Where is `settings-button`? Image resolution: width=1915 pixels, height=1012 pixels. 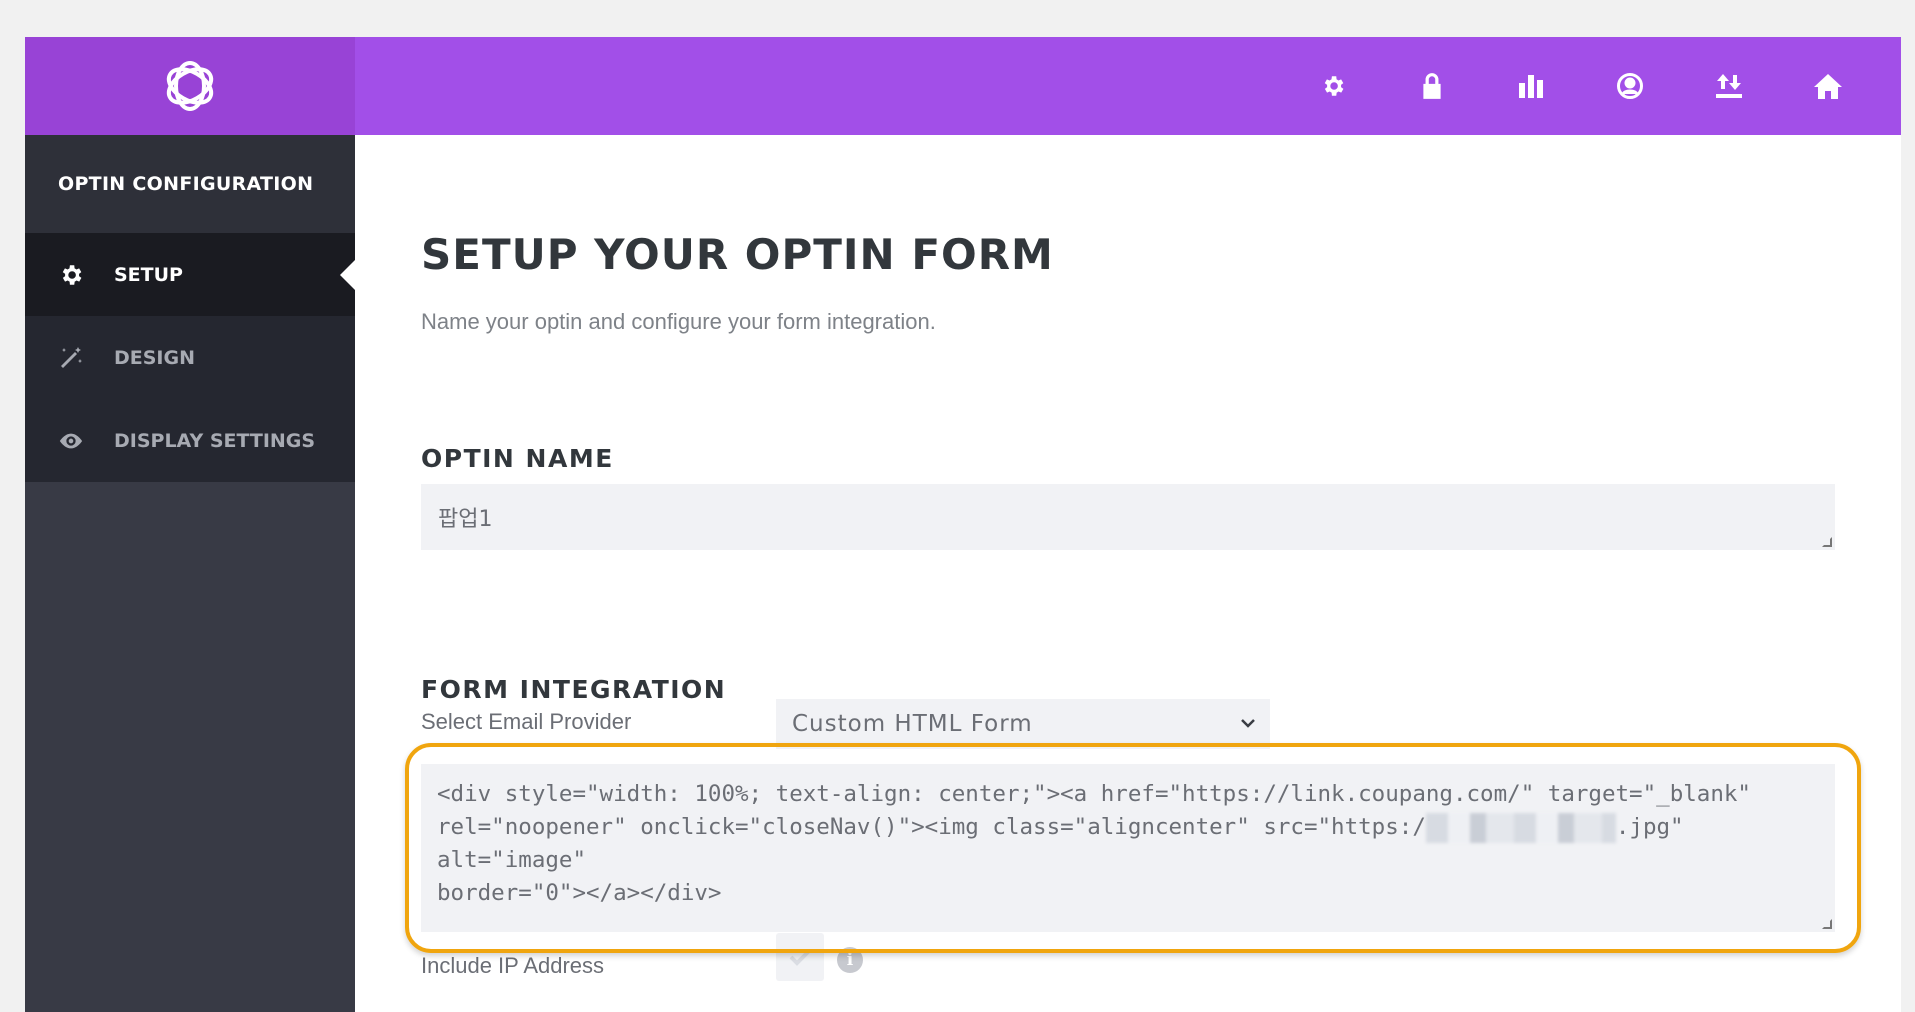 settings-button is located at coordinates (1332, 86).